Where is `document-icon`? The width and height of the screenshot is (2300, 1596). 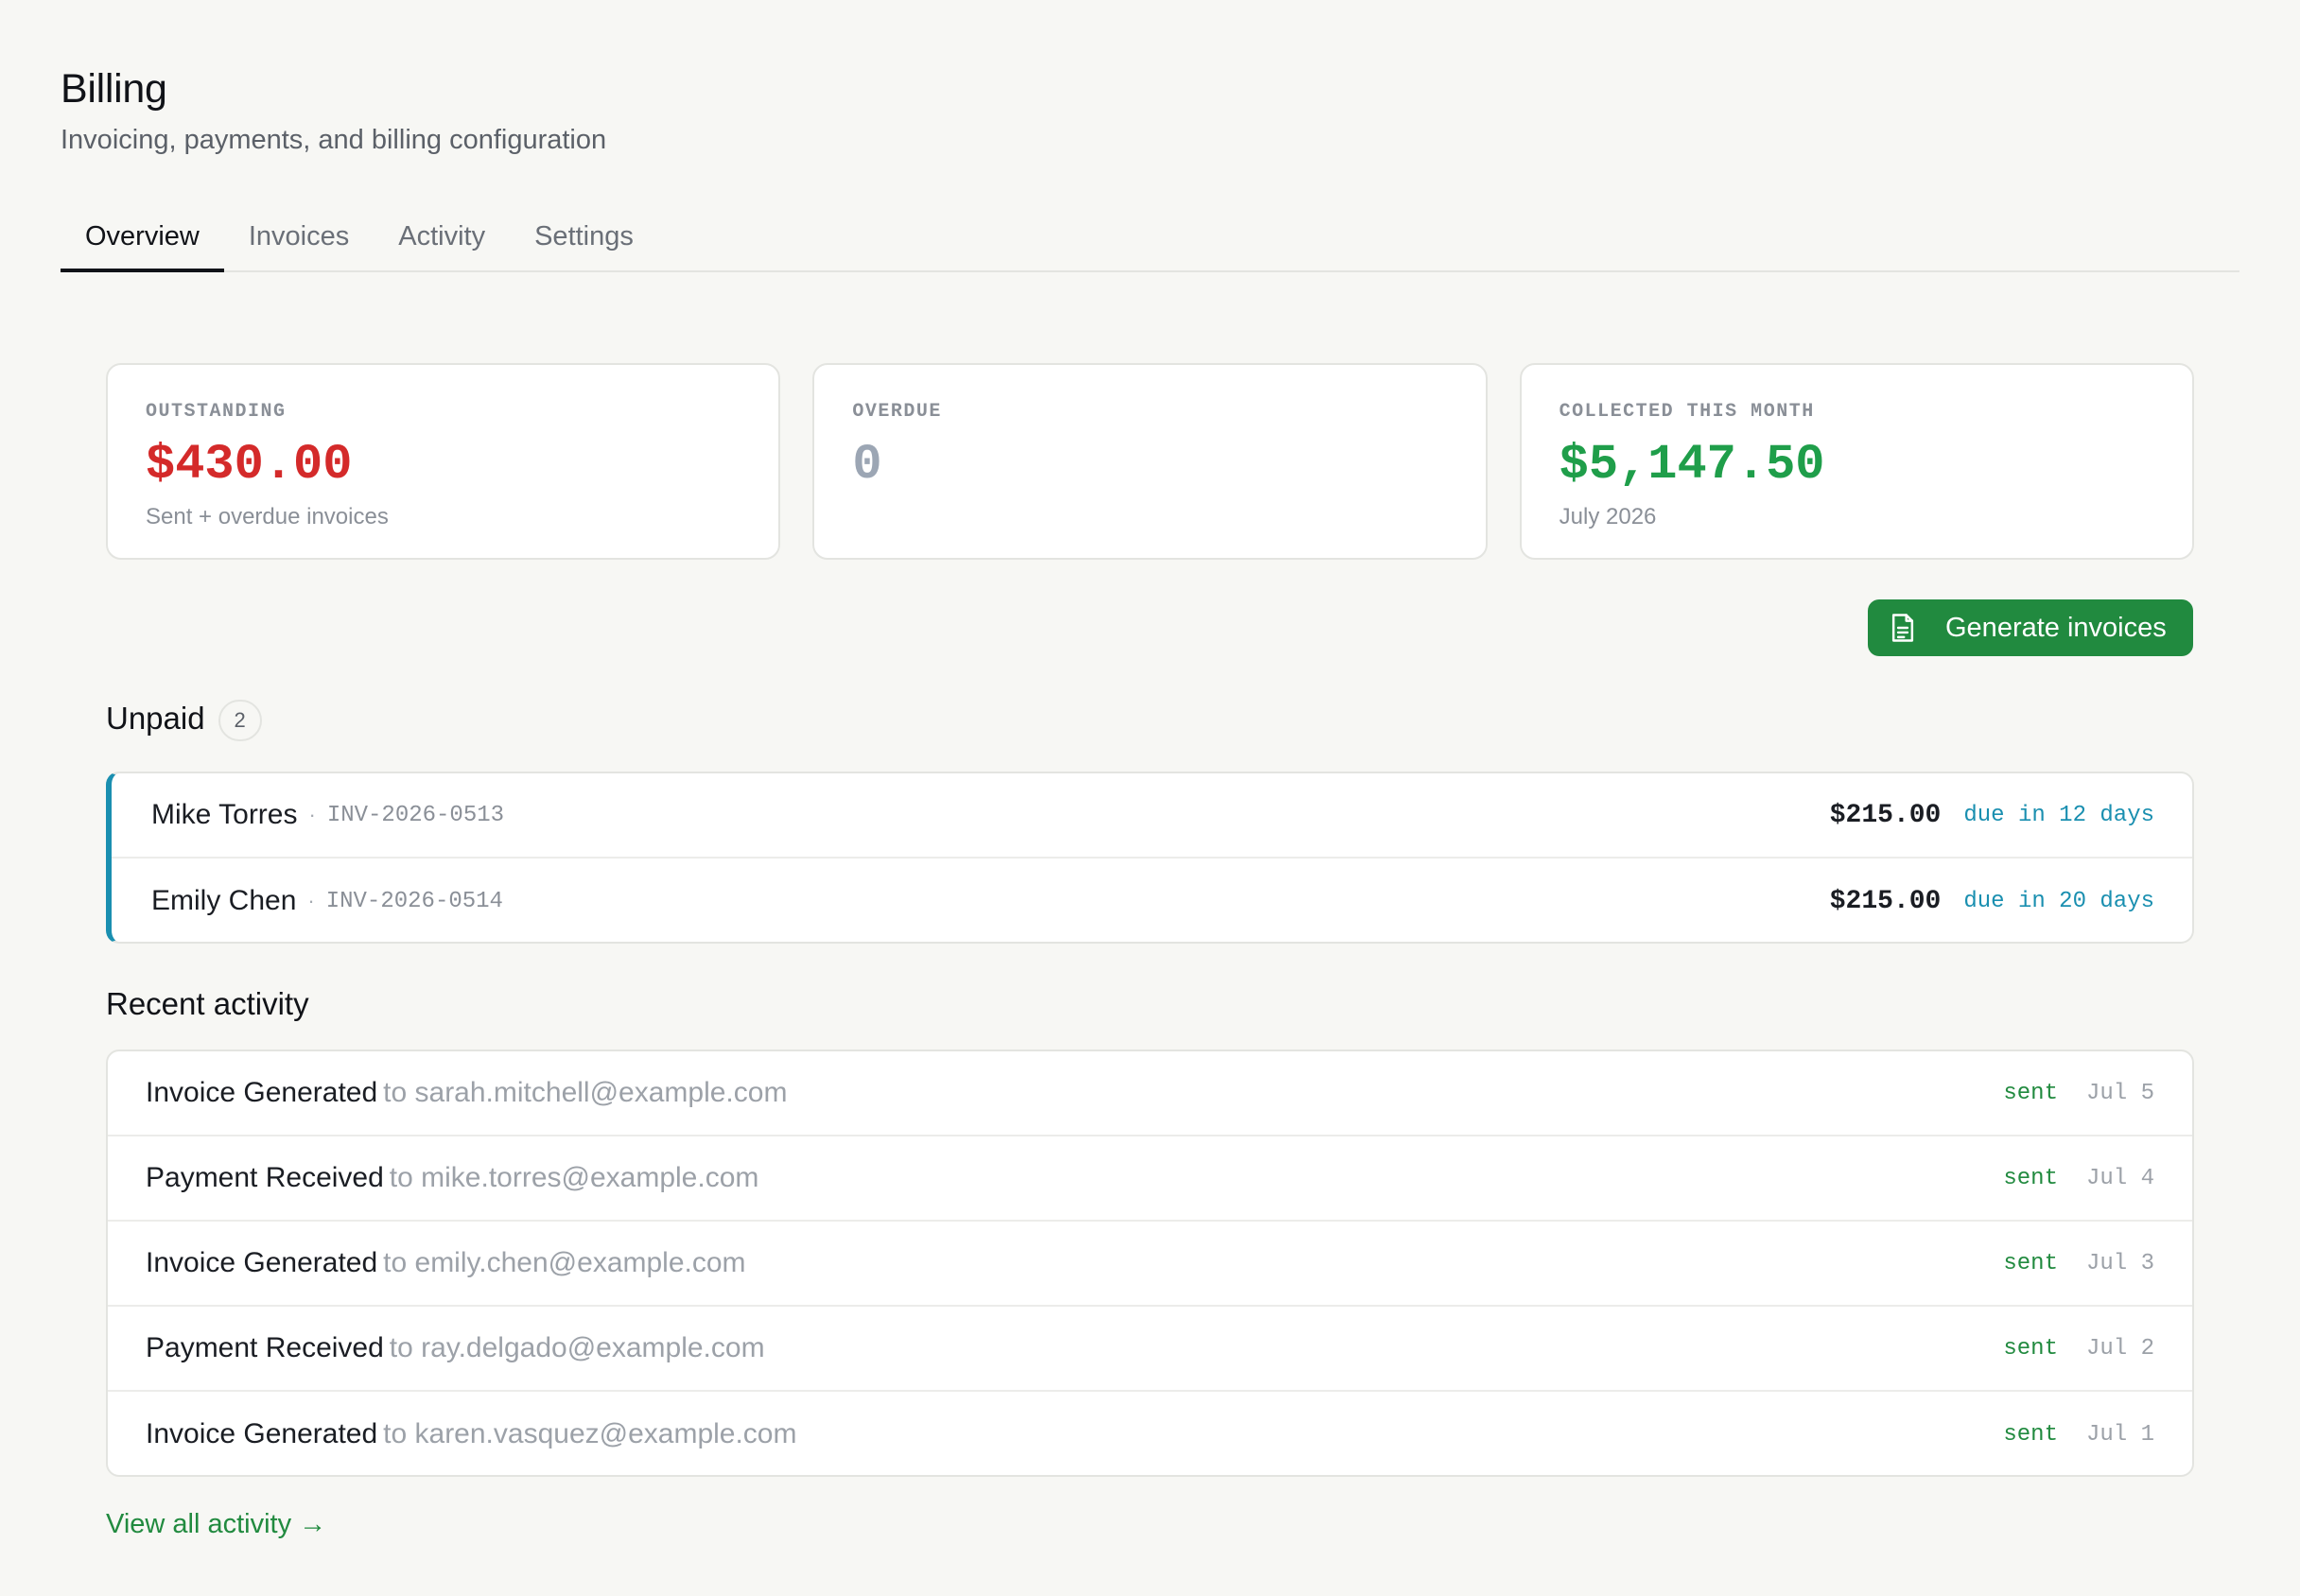
document-icon is located at coordinates (1903, 628).